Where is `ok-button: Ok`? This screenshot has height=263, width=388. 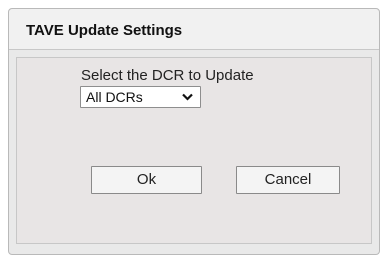 ok-button: Ok is located at coordinates (146, 180).